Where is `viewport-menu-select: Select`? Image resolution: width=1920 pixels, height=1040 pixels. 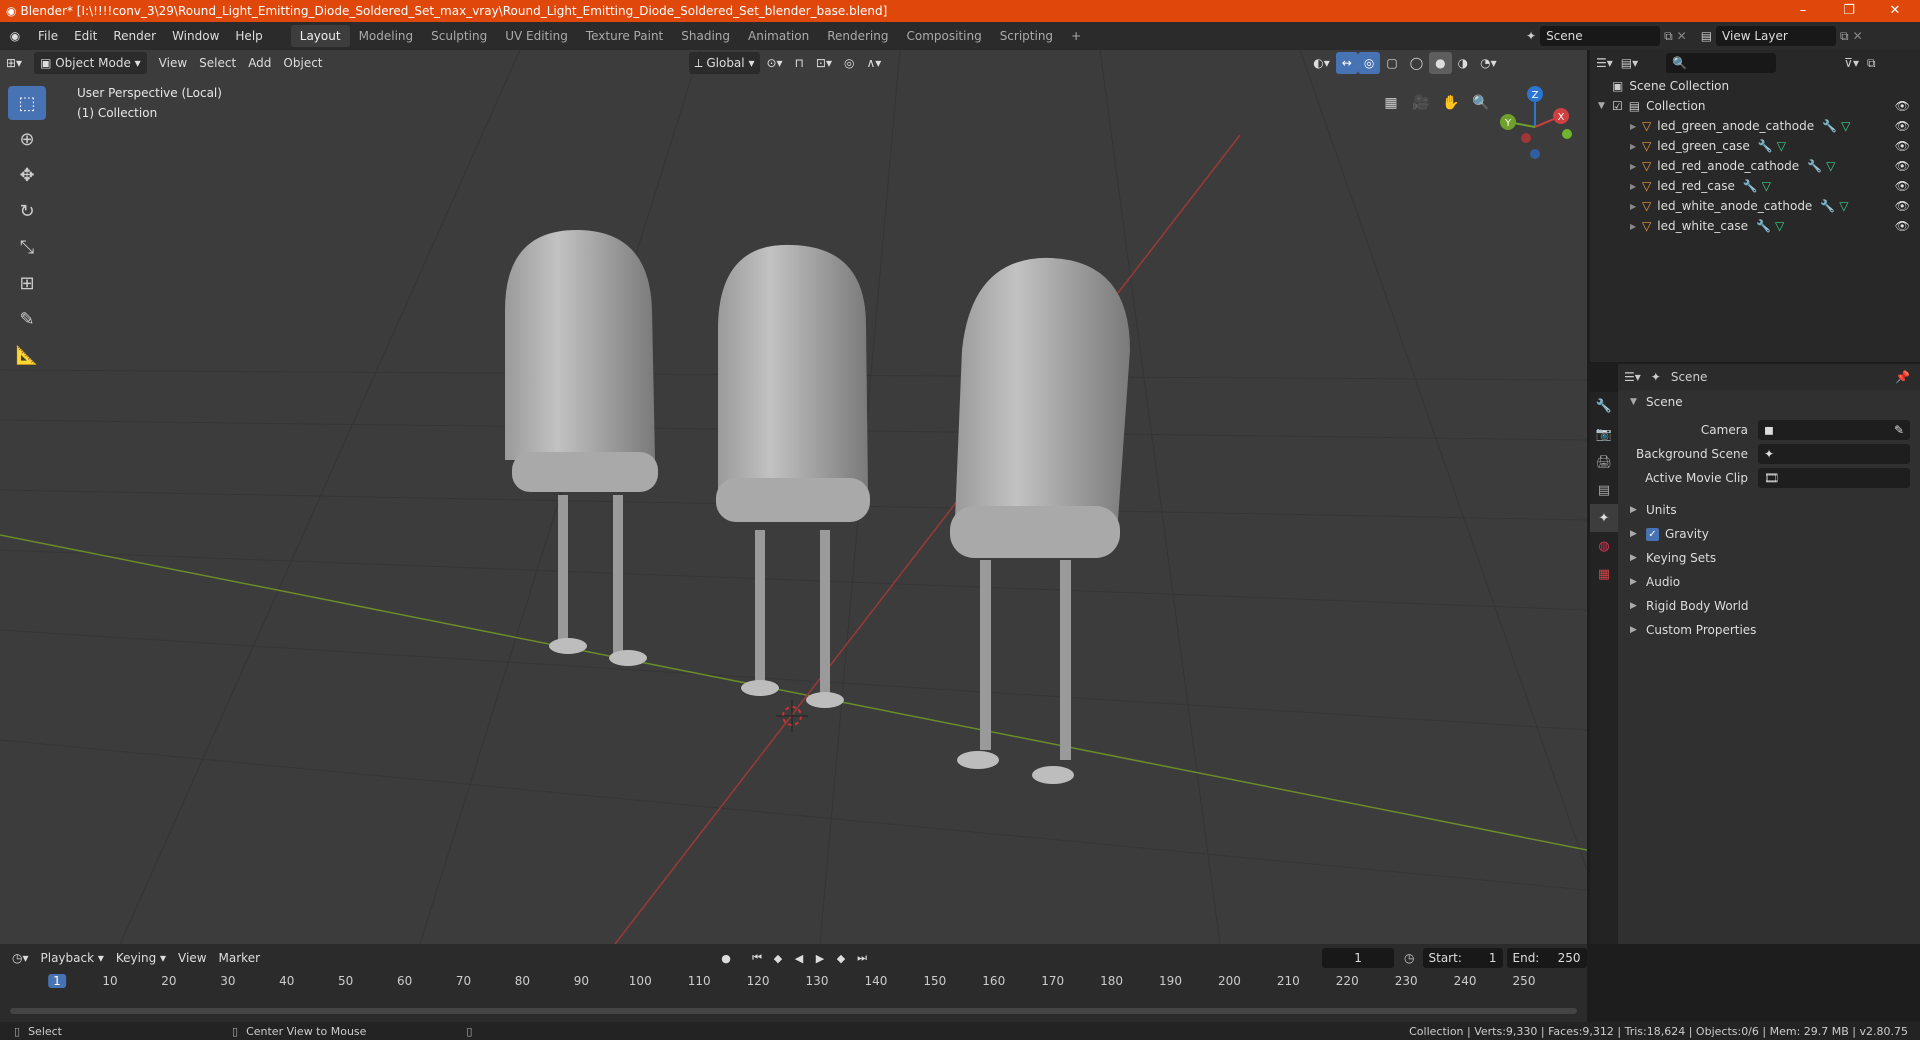
viewport-menu-select: Select is located at coordinates (217, 63).